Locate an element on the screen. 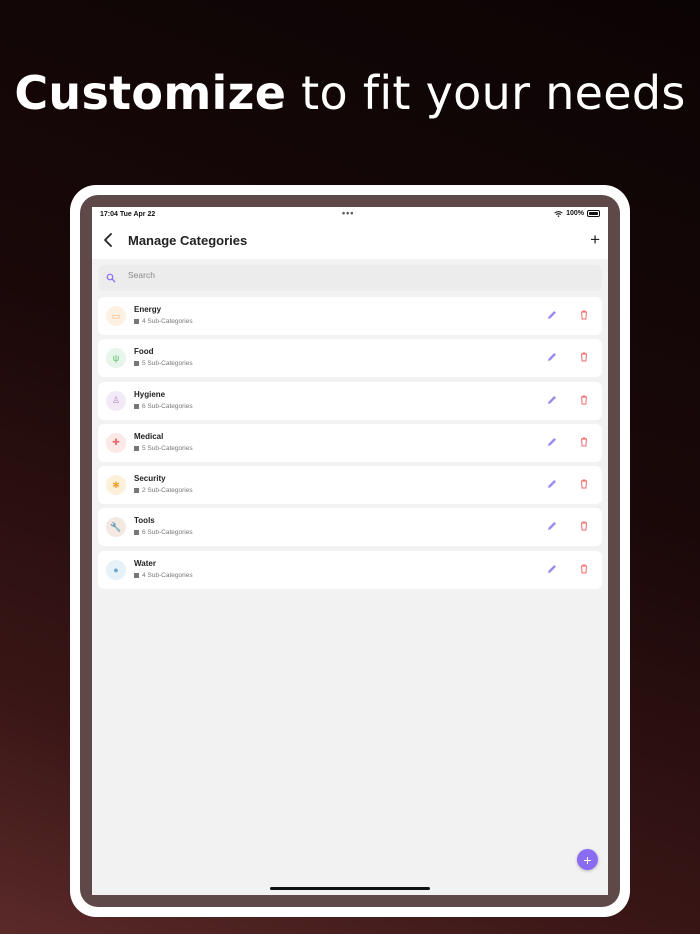 The height and width of the screenshot is (934, 700). status-bar: 17:04 Tue Apr 22 ••• 100% is located at coordinates (350, 215).